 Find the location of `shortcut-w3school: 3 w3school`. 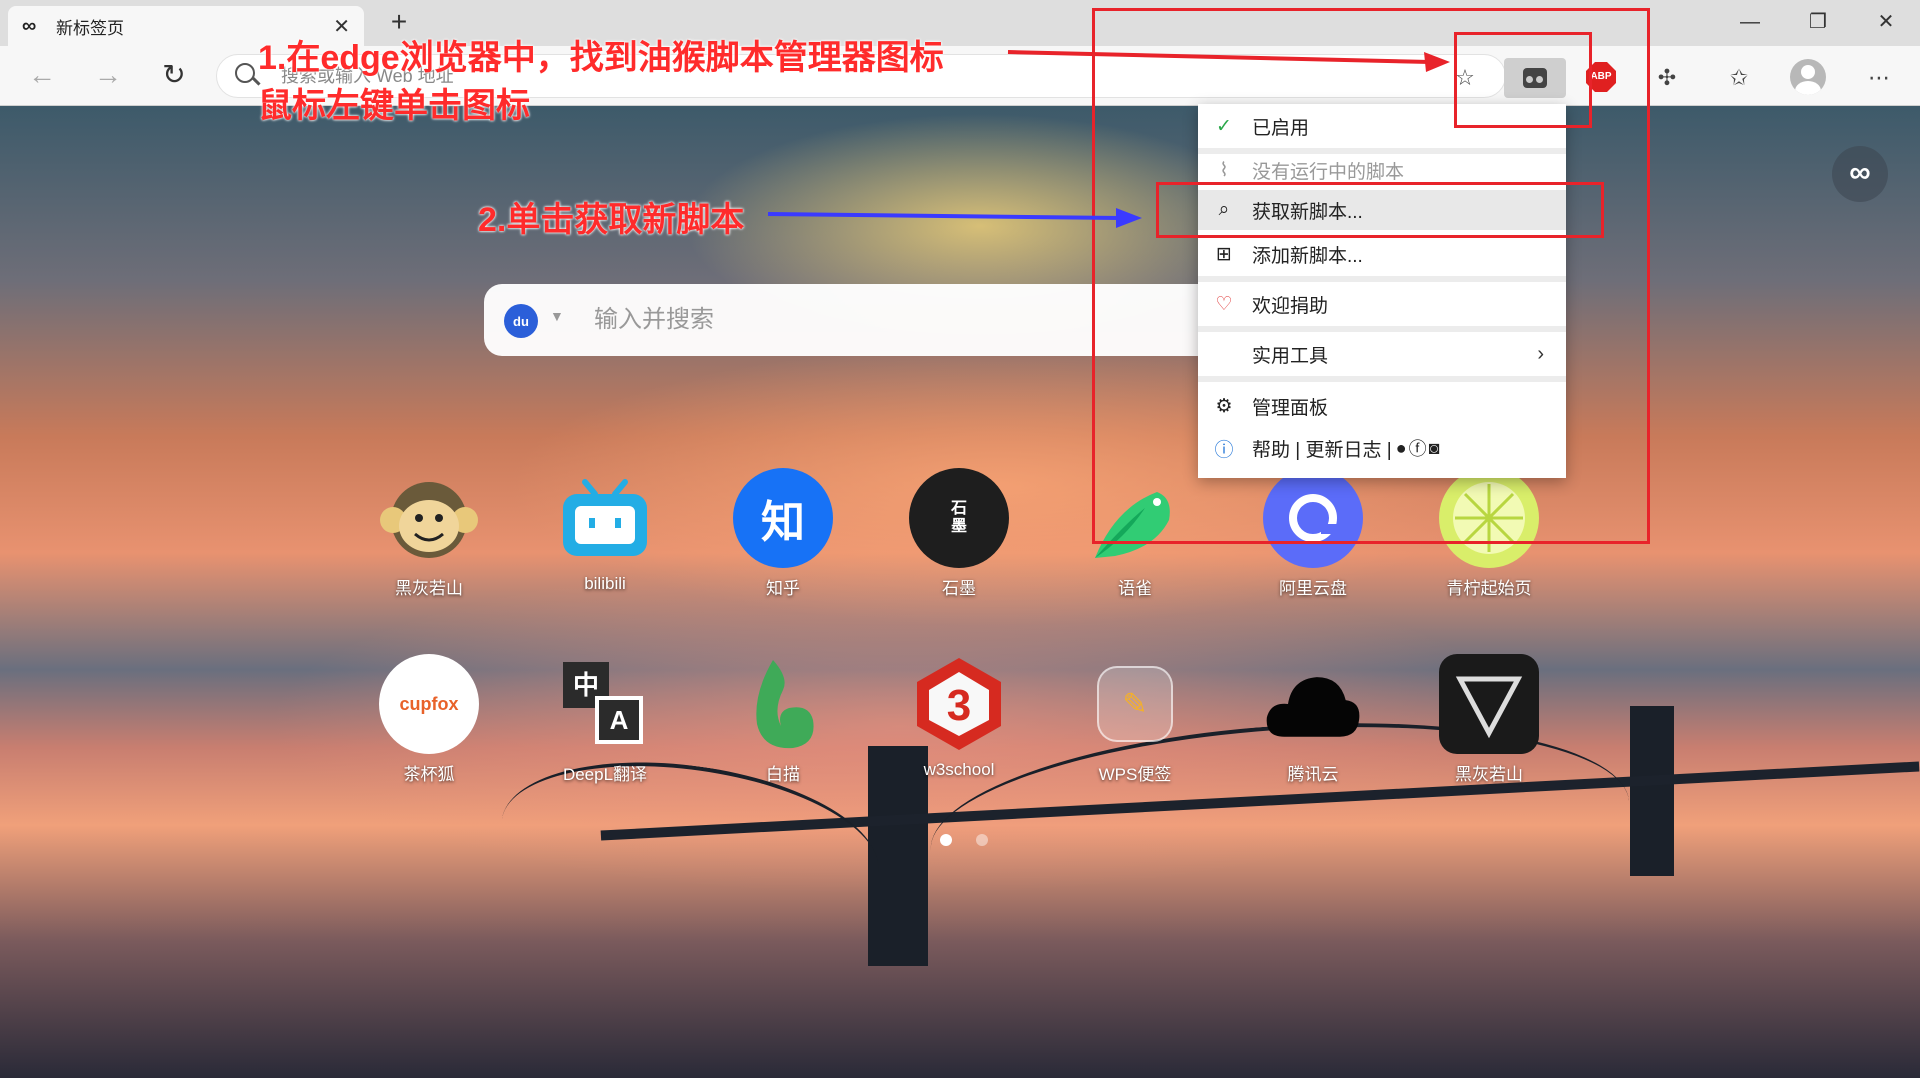

shortcut-w3school: 3 w3school is located at coordinates (959, 717).